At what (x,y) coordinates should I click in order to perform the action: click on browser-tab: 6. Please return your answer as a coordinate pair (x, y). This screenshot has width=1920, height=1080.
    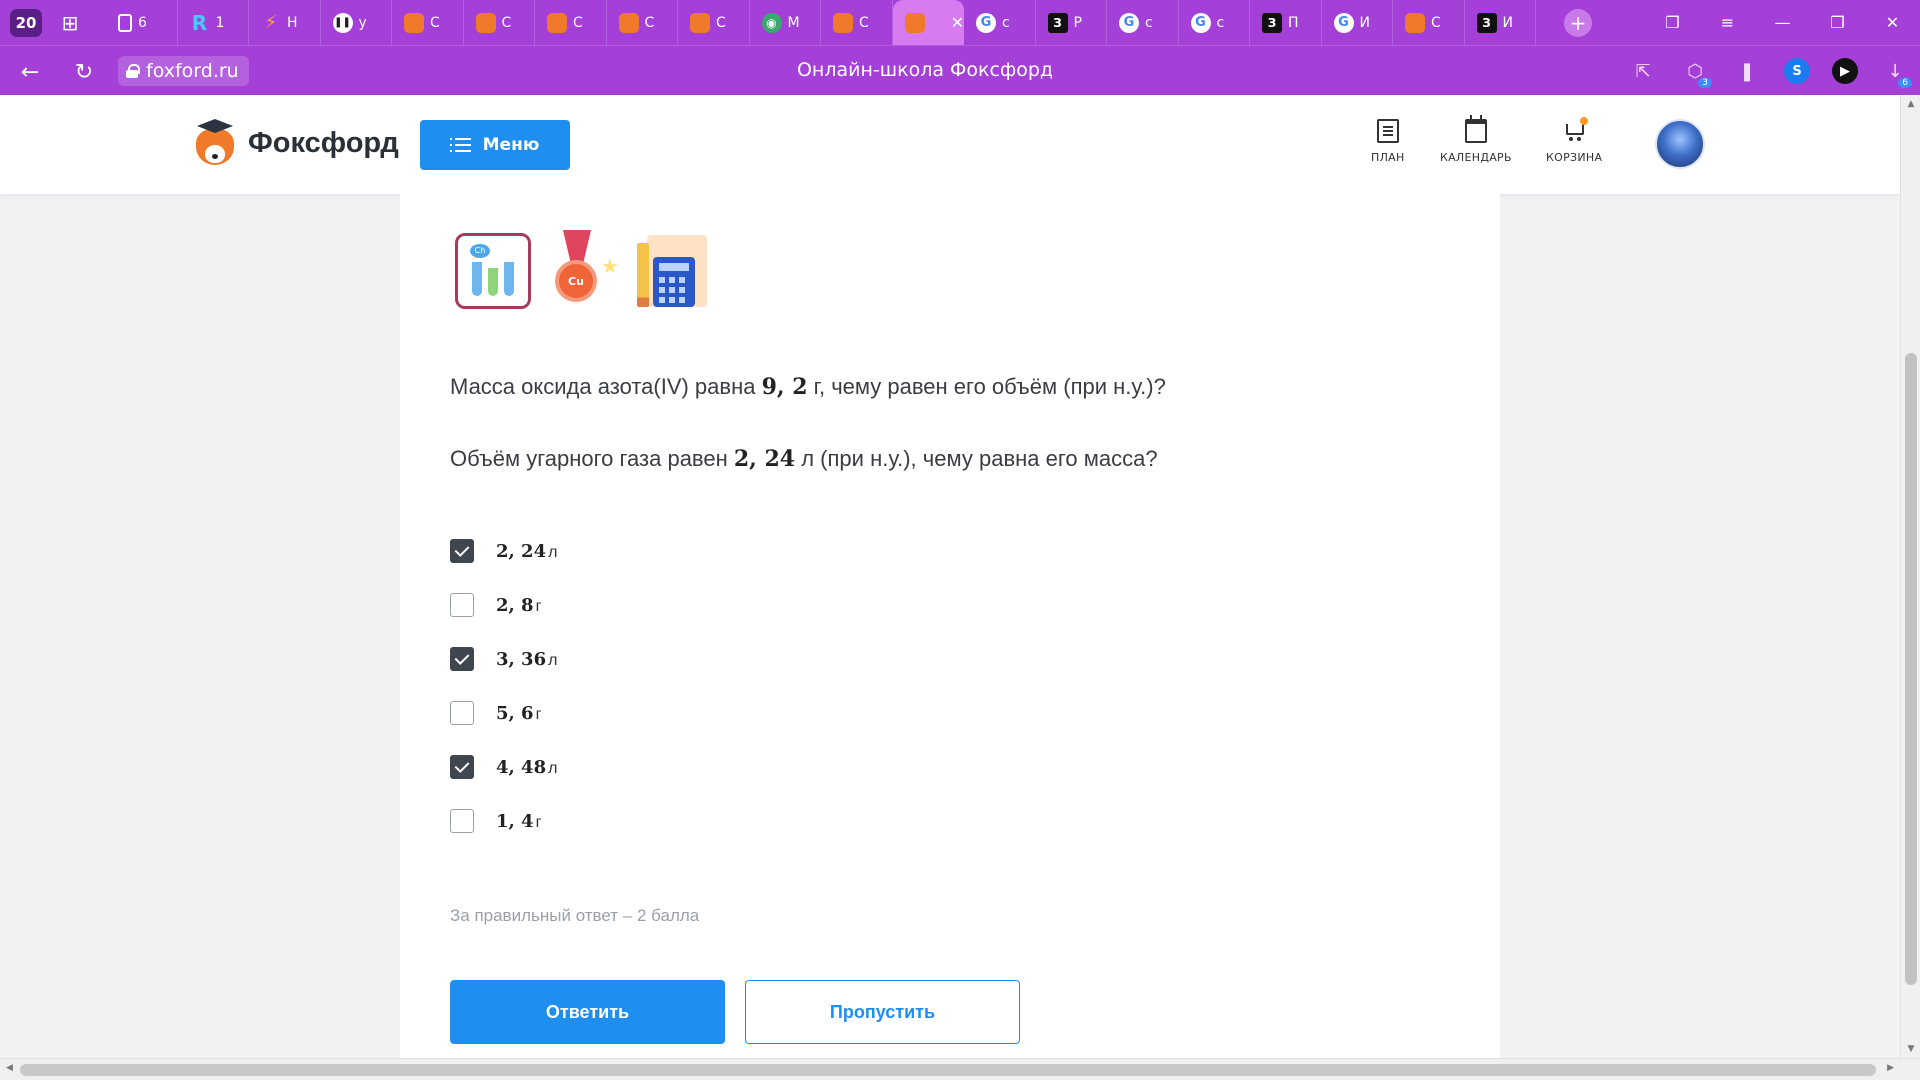
    Looking at the image, I should click on (142, 22).